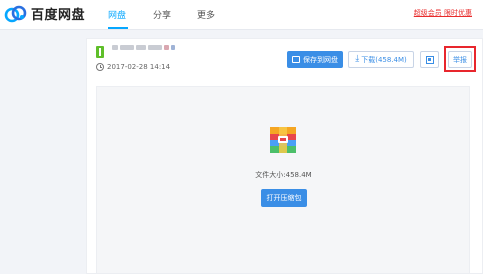  What do you see at coordinates (117, 14) in the screenshot?
I see `nav-netdisk: 网盘` at bounding box center [117, 14].